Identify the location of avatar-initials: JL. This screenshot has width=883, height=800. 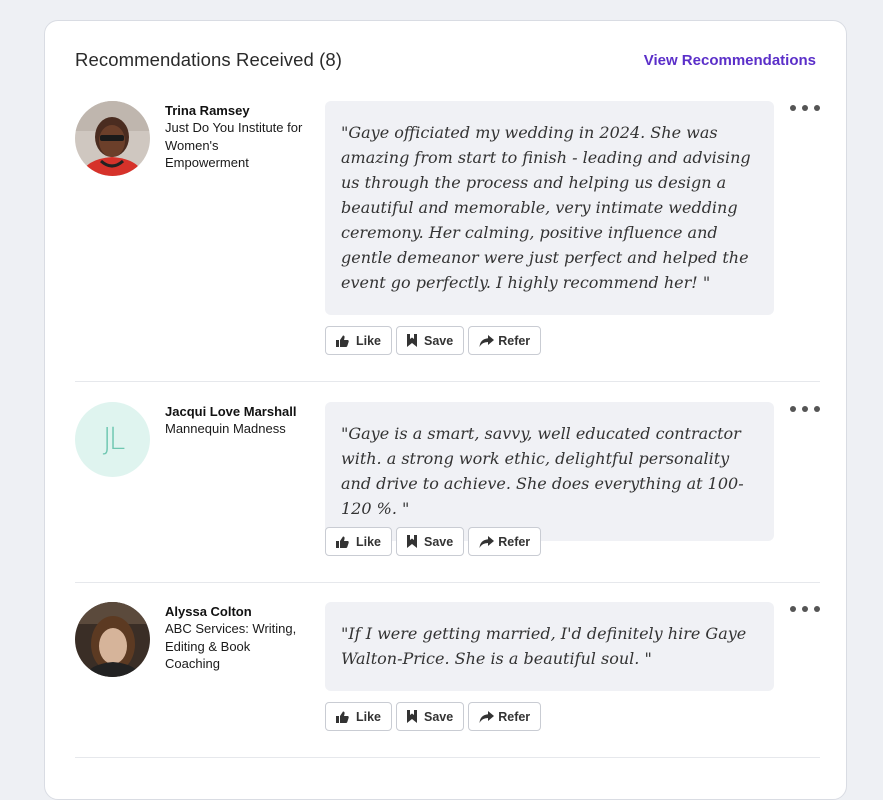
(113, 439).